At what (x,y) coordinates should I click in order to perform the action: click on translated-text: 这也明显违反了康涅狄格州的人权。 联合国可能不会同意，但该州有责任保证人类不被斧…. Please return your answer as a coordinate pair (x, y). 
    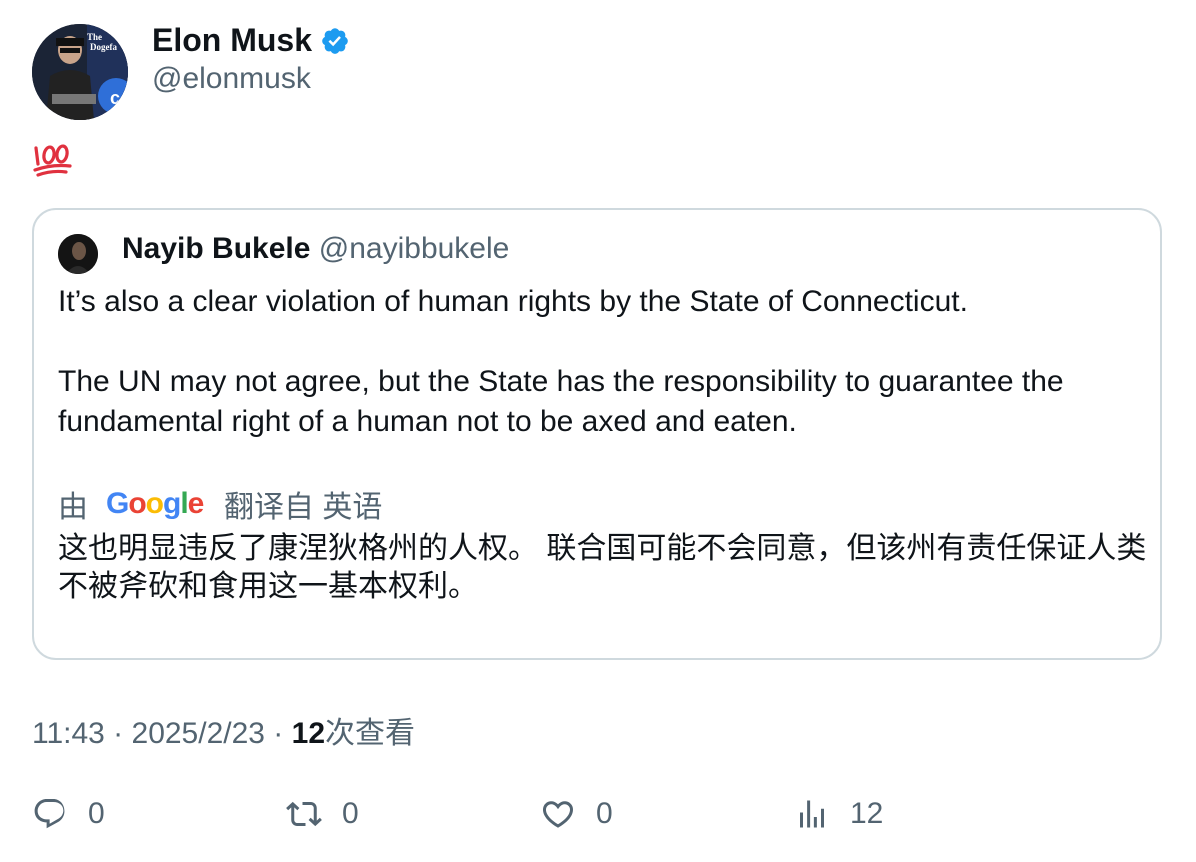
    Looking at the image, I should click on (602, 567).